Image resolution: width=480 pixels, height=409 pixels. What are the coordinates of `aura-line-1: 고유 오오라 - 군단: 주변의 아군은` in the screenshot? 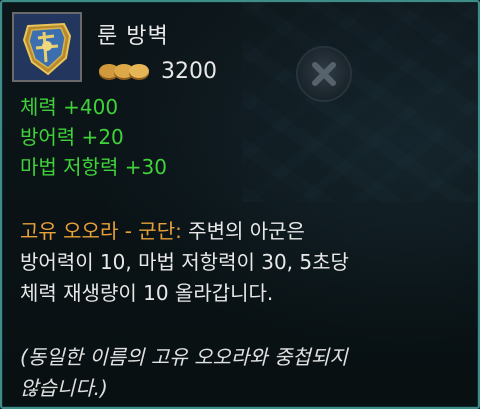 It's located at (245, 231).